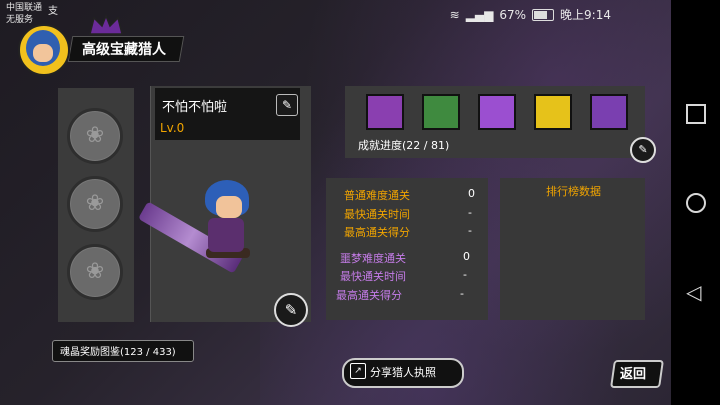  What do you see at coordinates (454, 14) in the screenshot?
I see `wifi-icon: ≋` at bounding box center [454, 14].